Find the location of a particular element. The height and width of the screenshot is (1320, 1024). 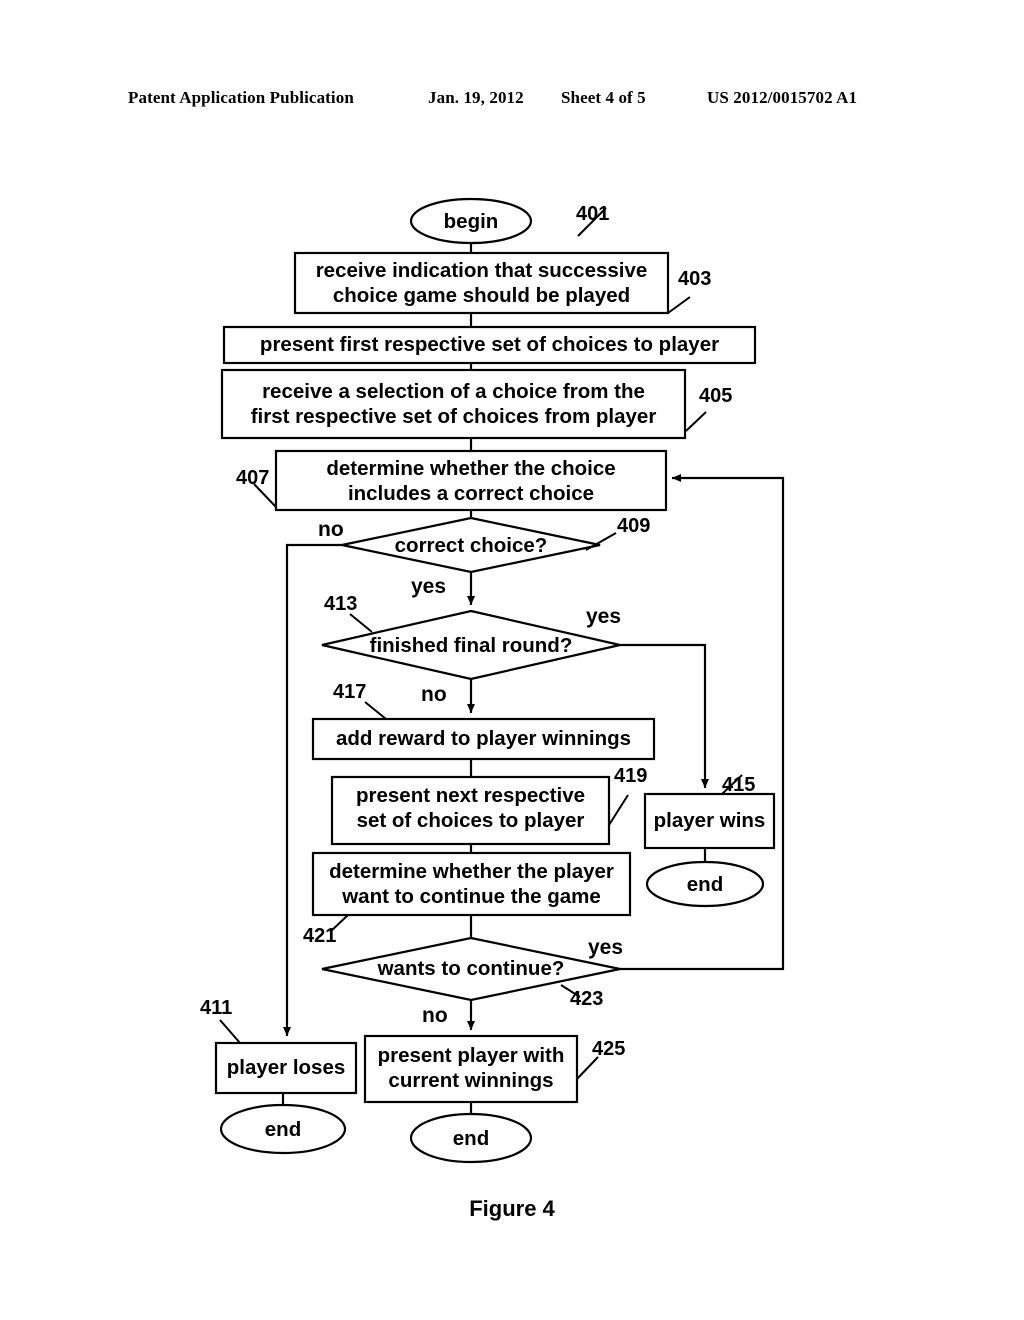

edge-label-423-no: no is located at coordinates (435, 1015).